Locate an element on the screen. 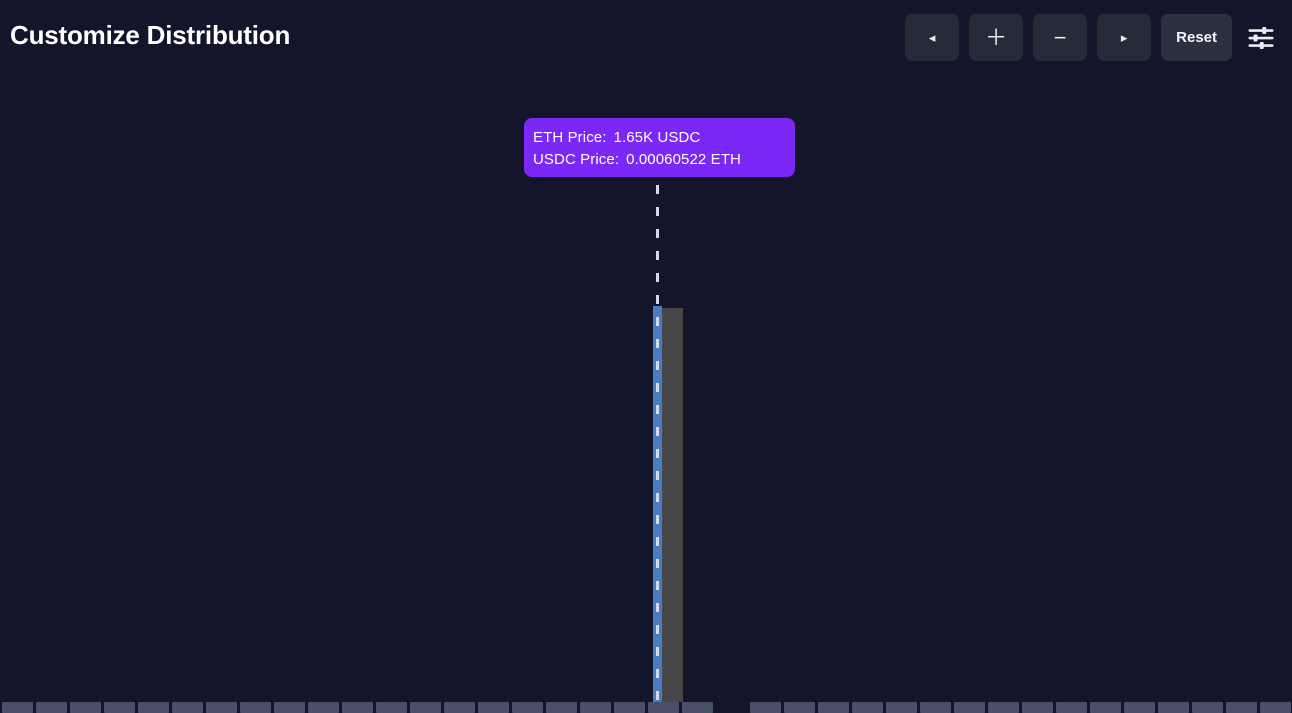 This screenshot has height=713, width=1292. step-left-button: ◂ is located at coordinates (932, 37).